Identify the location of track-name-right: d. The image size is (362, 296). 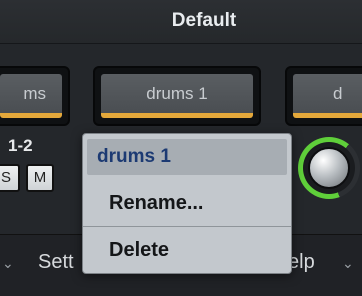
(323, 96).